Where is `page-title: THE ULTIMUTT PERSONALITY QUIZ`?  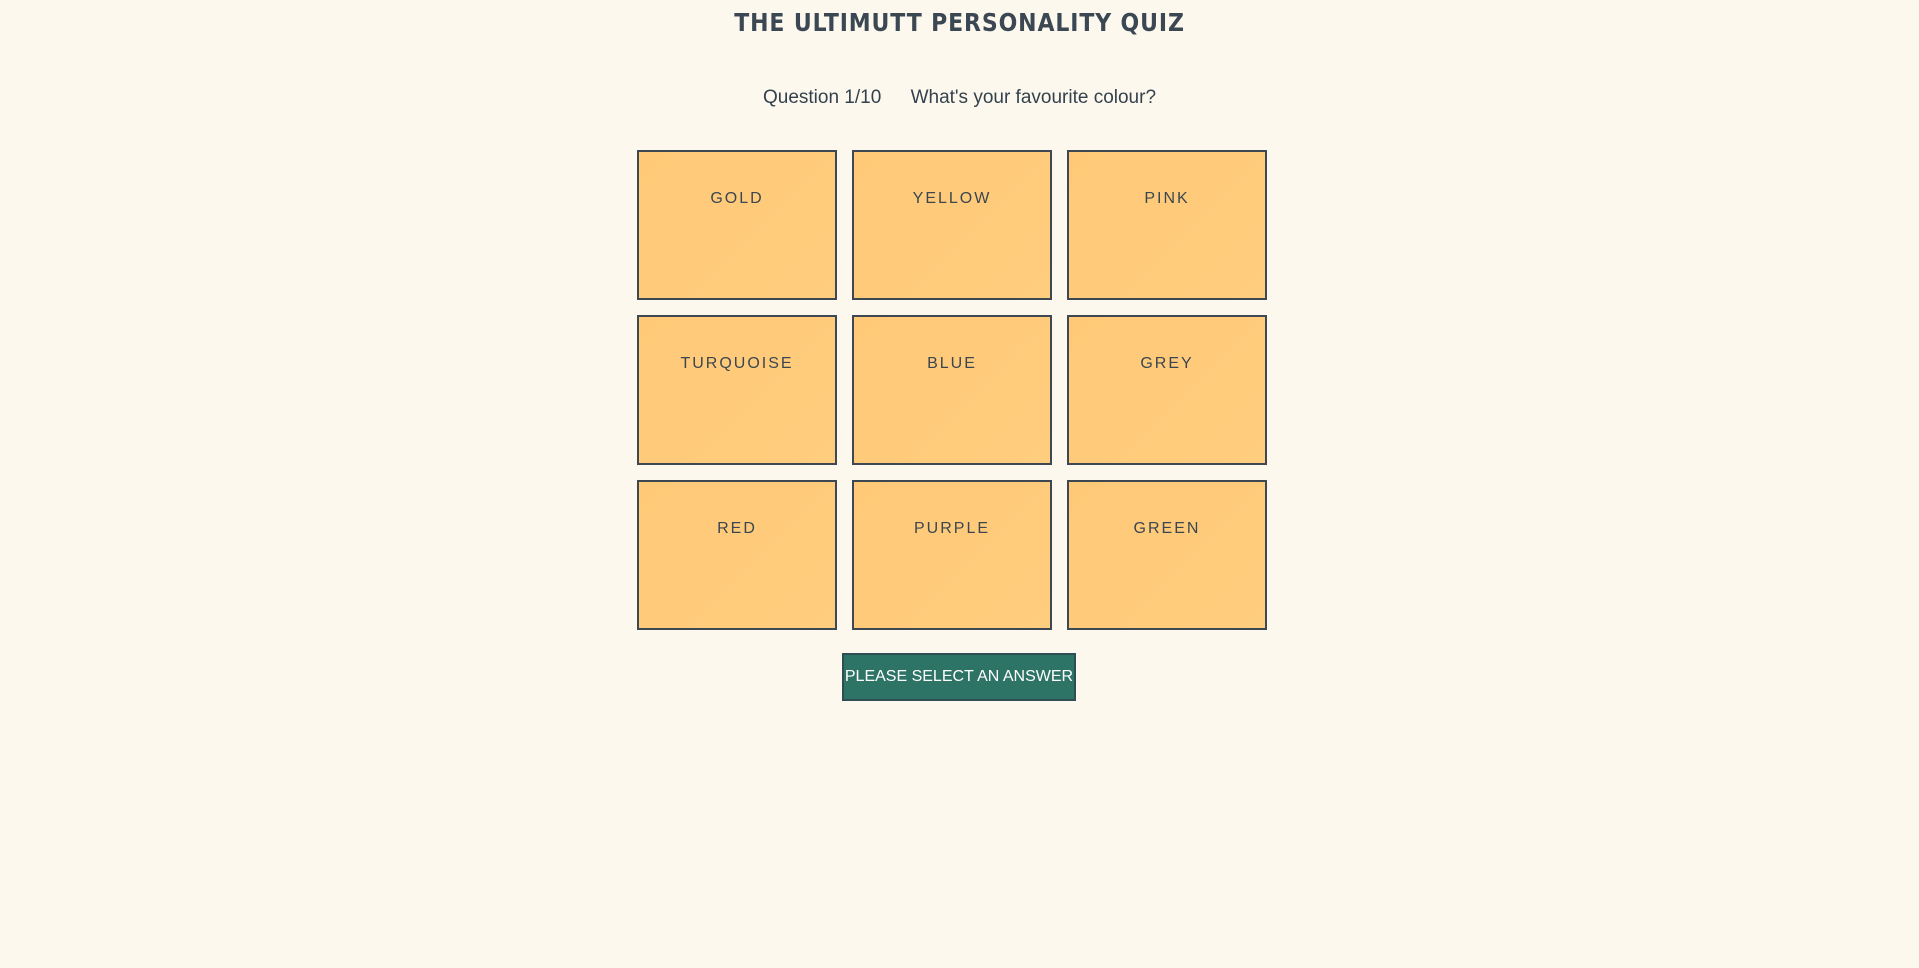 page-title: THE ULTIMUTT PERSONALITY QUIZ is located at coordinates (959, 22).